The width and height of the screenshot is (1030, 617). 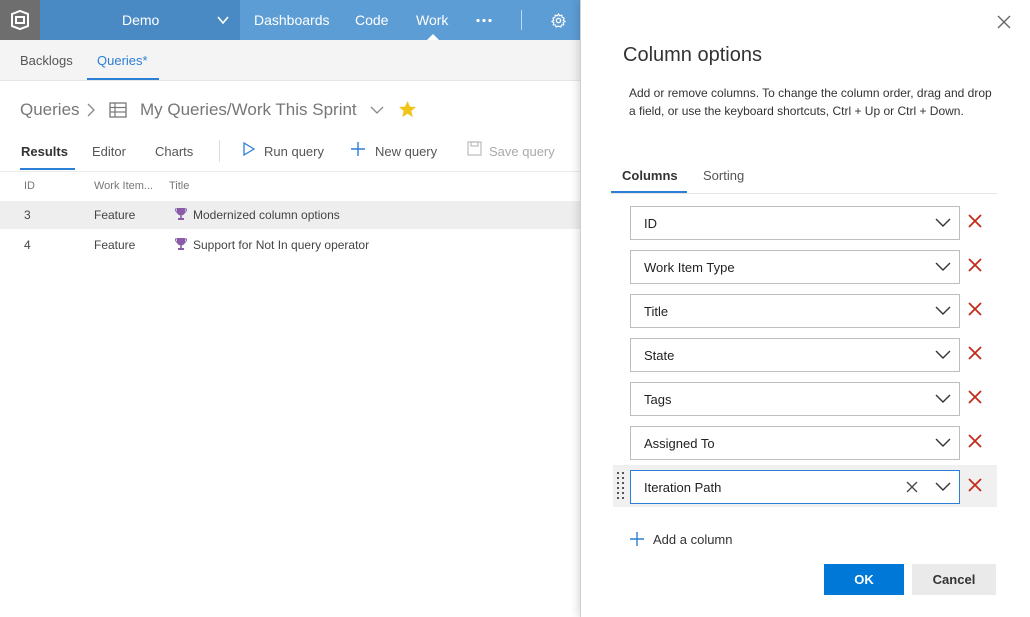 What do you see at coordinates (174, 151) in the screenshot?
I see `tab-charts: Charts` at bounding box center [174, 151].